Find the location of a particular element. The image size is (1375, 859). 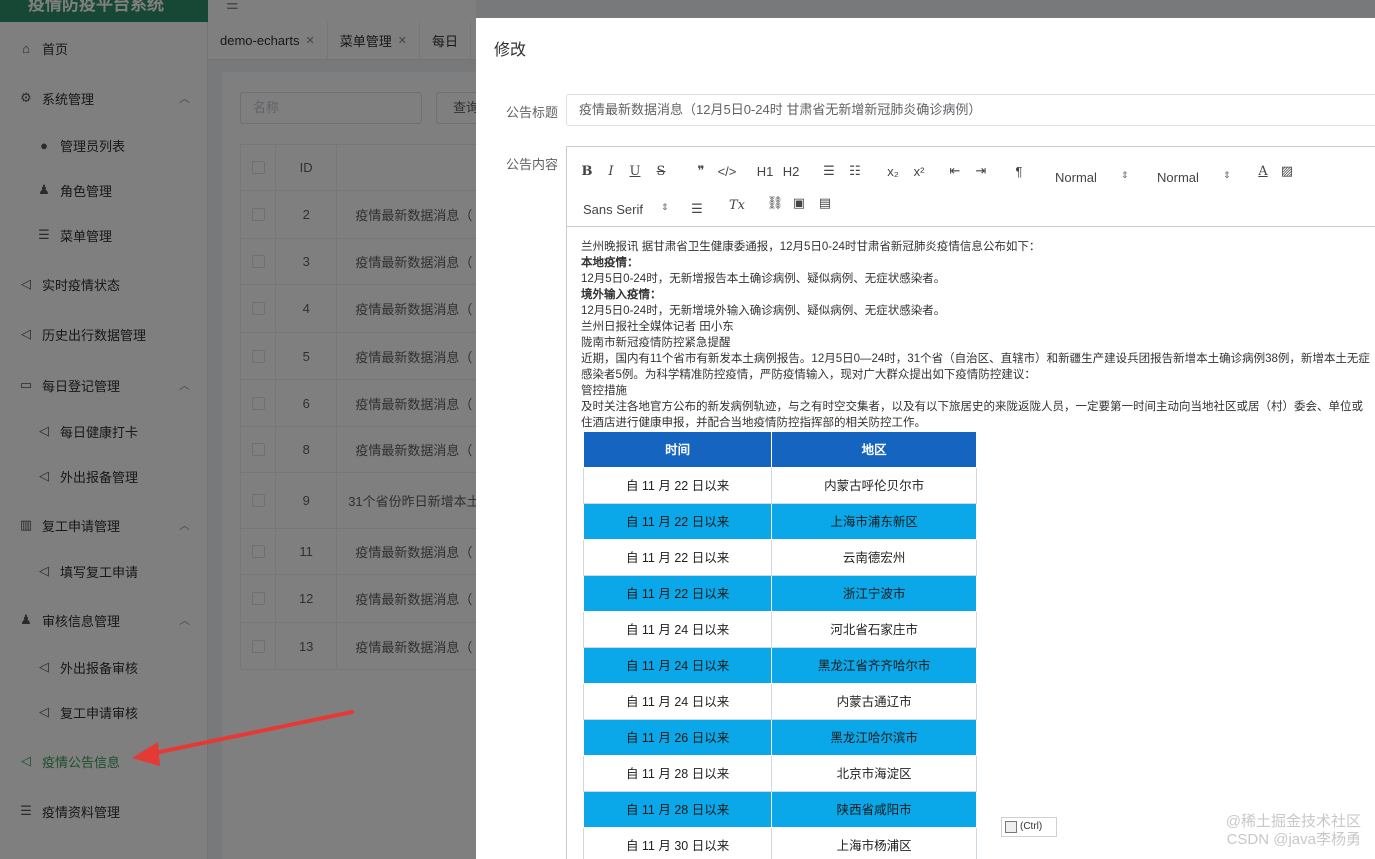

font-picker-value: Sans Serif is located at coordinates (613, 209).